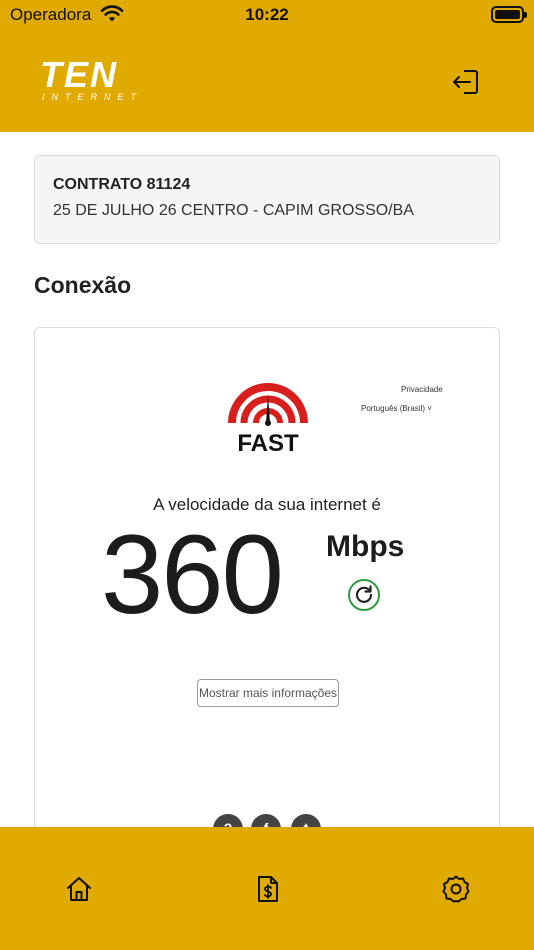 Image resolution: width=534 pixels, height=950 pixels. What do you see at coordinates (233, 210) in the screenshot?
I see `contract-address: 25 DE JULHO 26 CENTRO - CAPIM GROSSO/BA` at bounding box center [233, 210].